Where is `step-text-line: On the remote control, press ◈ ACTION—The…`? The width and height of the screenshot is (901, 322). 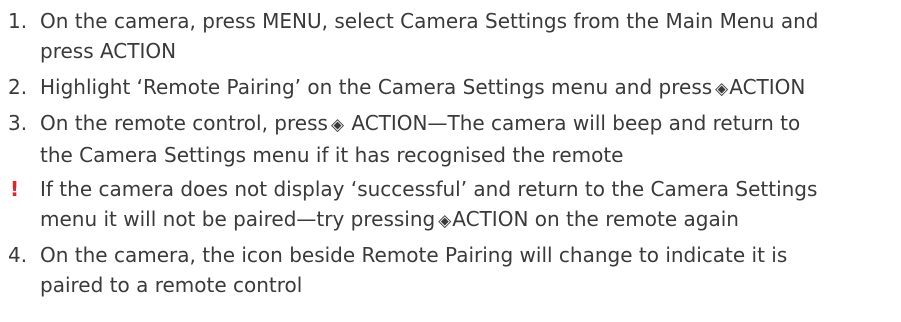
step-text-line: On the remote control, press ◈ ACTION—The… is located at coordinates (467, 124).